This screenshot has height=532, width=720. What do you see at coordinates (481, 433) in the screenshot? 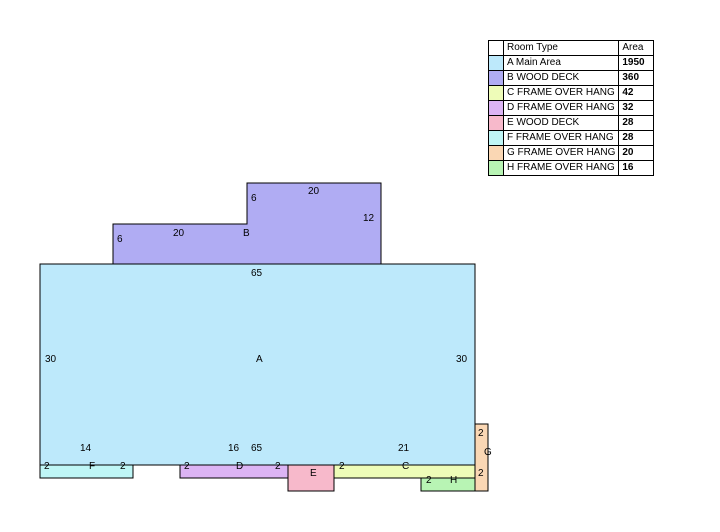
I see `room-g-top-dim: 2` at bounding box center [481, 433].